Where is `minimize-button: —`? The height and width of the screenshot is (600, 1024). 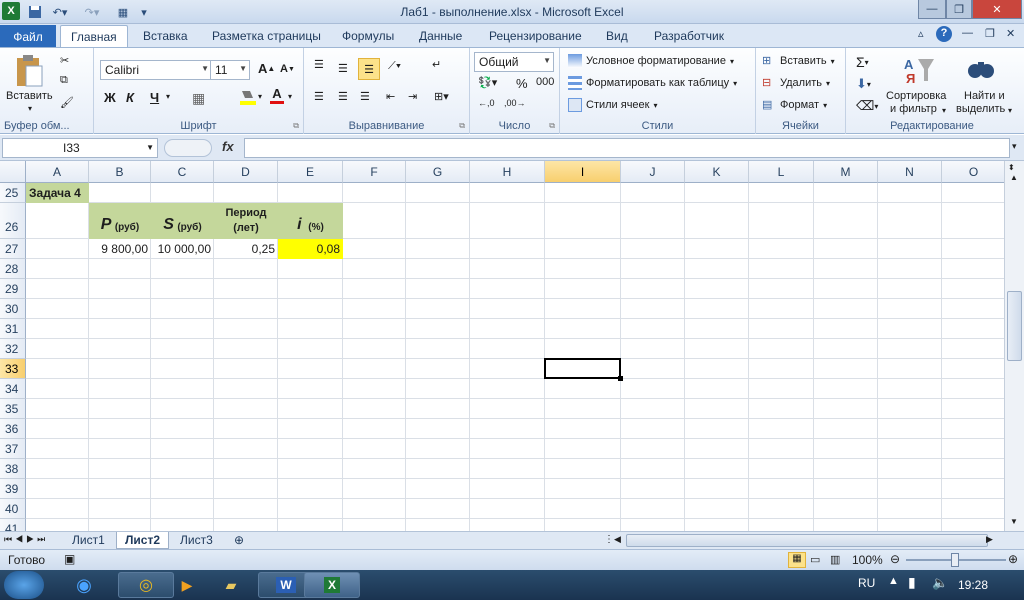 minimize-button: — is located at coordinates (932, 9).